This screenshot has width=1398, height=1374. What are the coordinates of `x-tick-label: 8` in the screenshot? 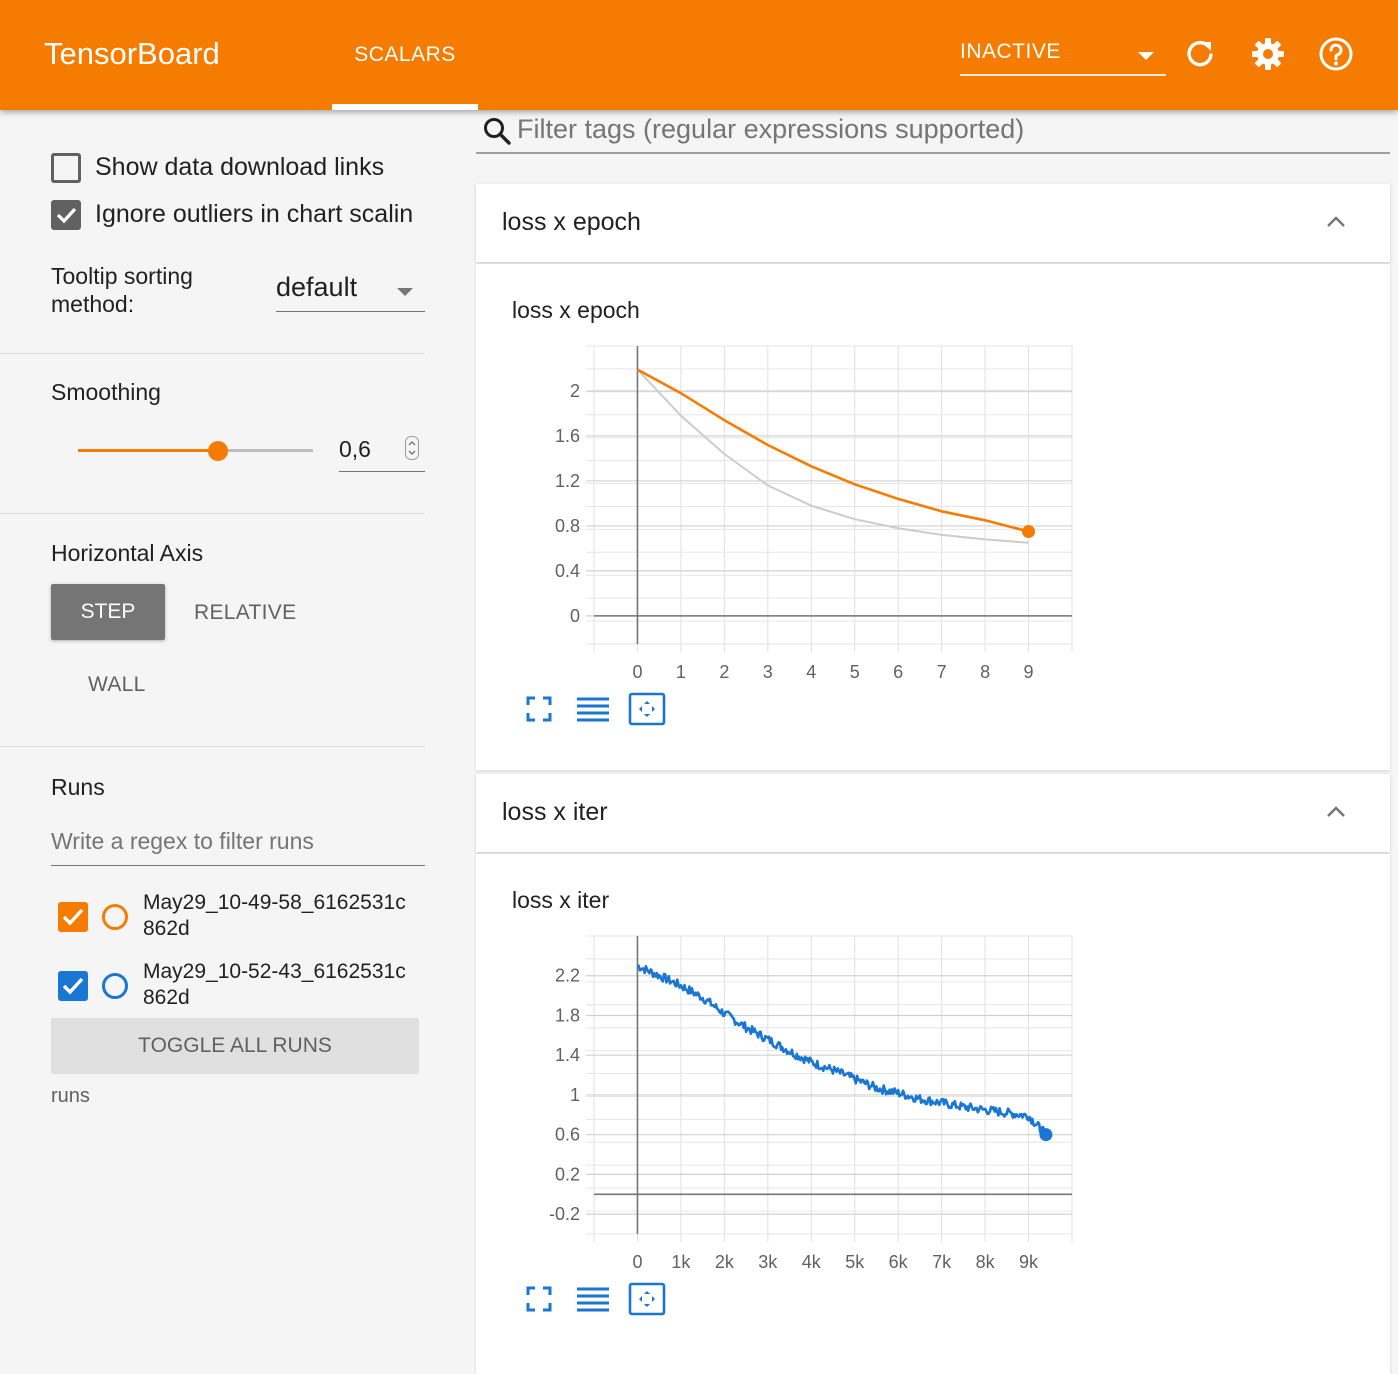 It's located at (985, 672).